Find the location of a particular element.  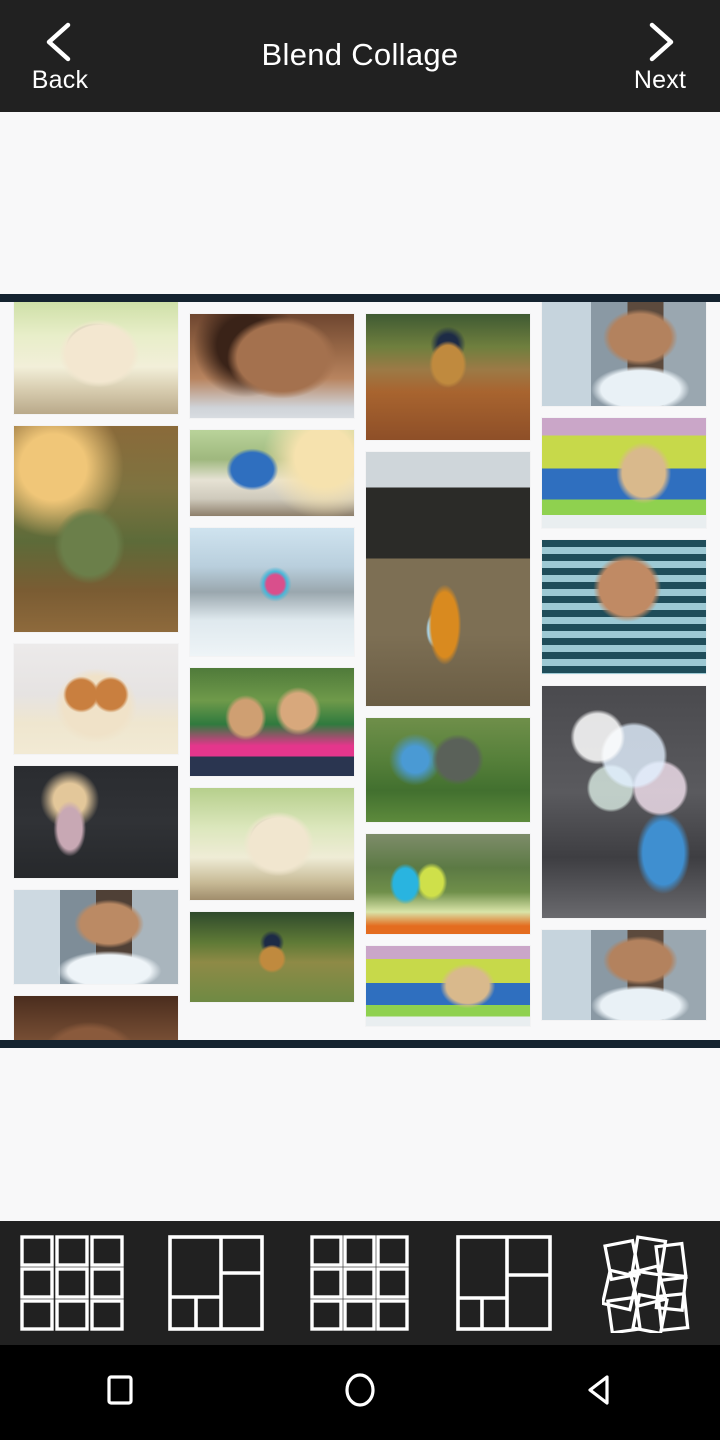

collage-canvas-top is located at coordinates (360, 203).